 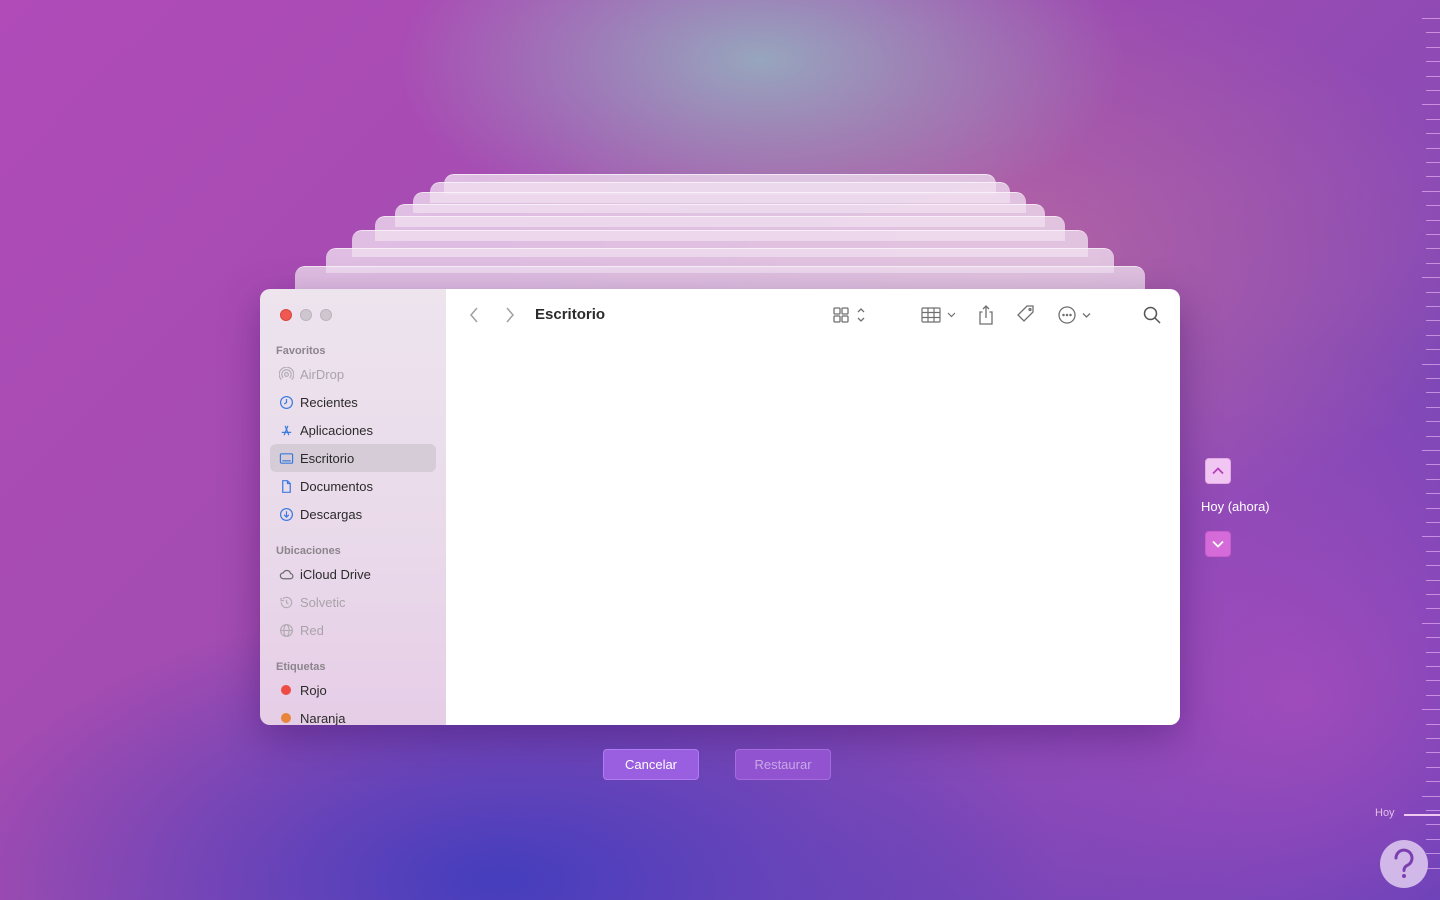 I want to click on chevron-right-icon, so click(x=510, y=315).